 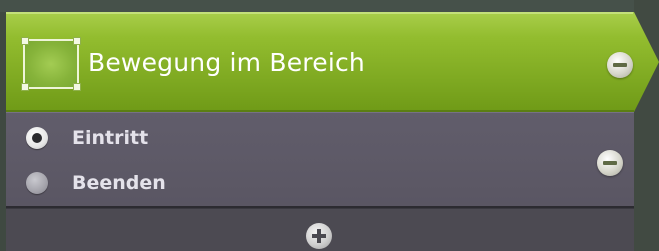 I want to click on resize-handle-bottom-right, so click(x=77, y=87).